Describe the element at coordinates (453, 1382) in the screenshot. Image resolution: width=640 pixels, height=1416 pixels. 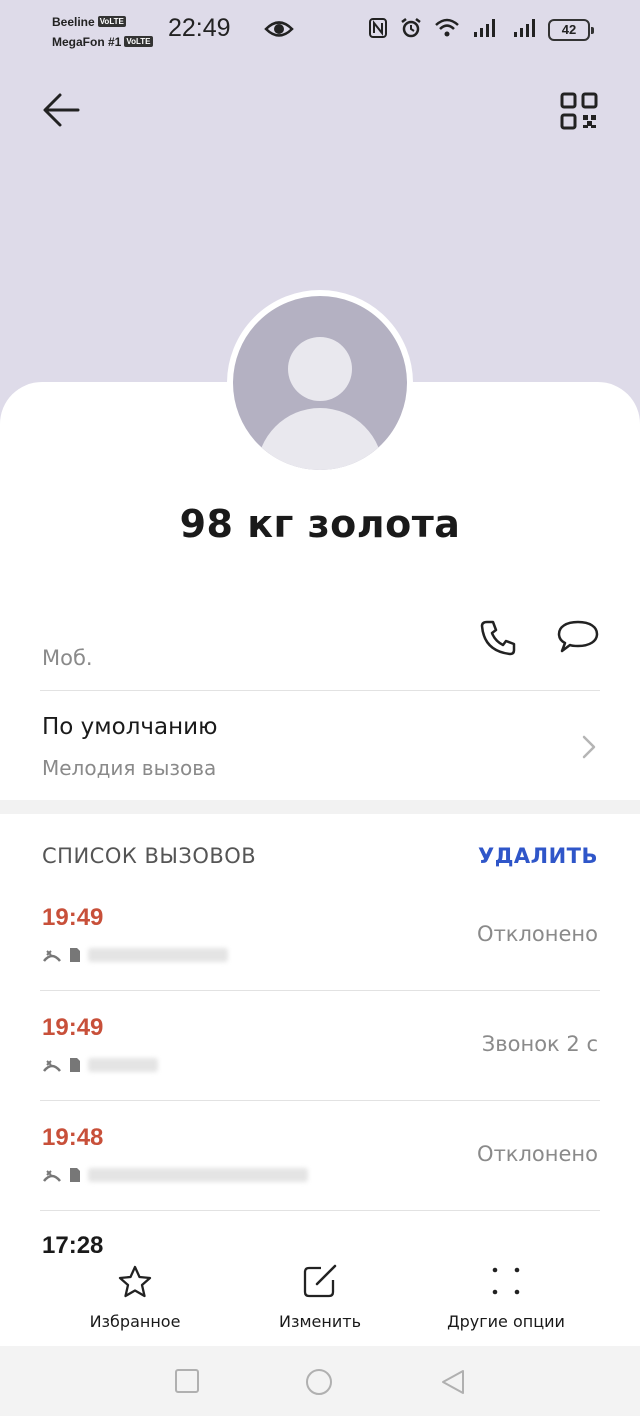
I see `back-triangle-icon` at that location.